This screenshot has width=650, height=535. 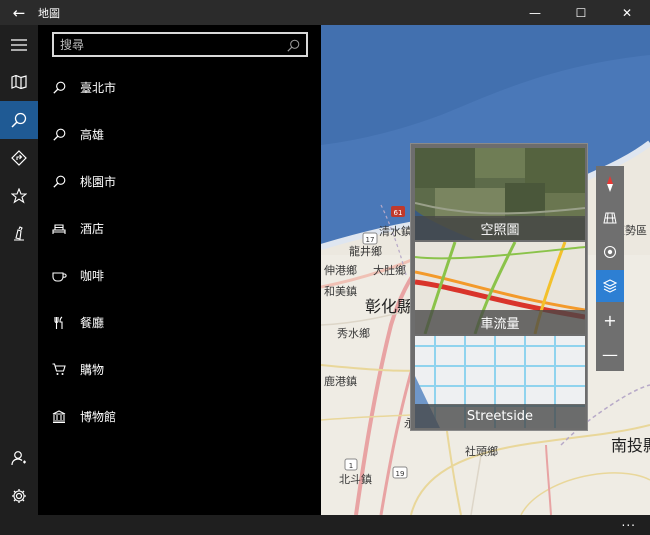 I want to click on tilt-button, so click(x=610, y=218).